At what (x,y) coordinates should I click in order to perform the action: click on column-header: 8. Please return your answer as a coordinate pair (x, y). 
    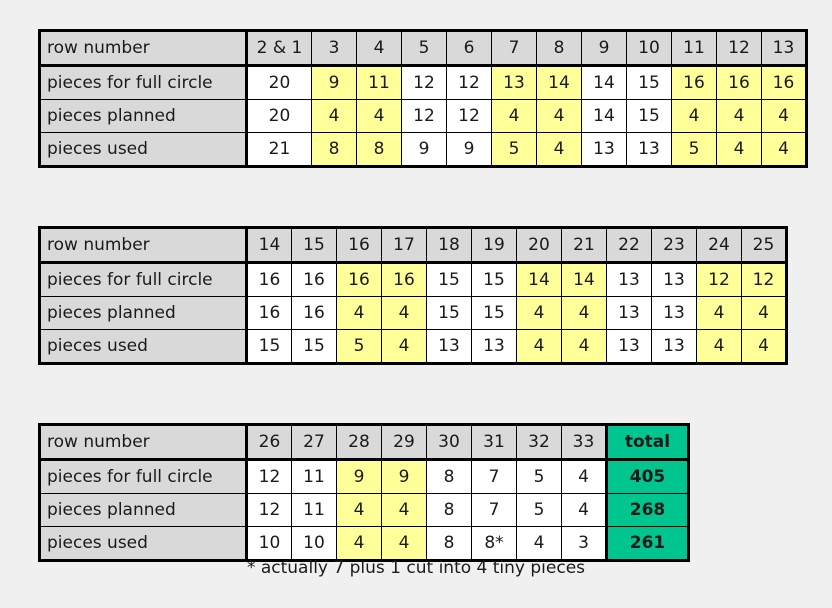
    Looking at the image, I should click on (559, 48).